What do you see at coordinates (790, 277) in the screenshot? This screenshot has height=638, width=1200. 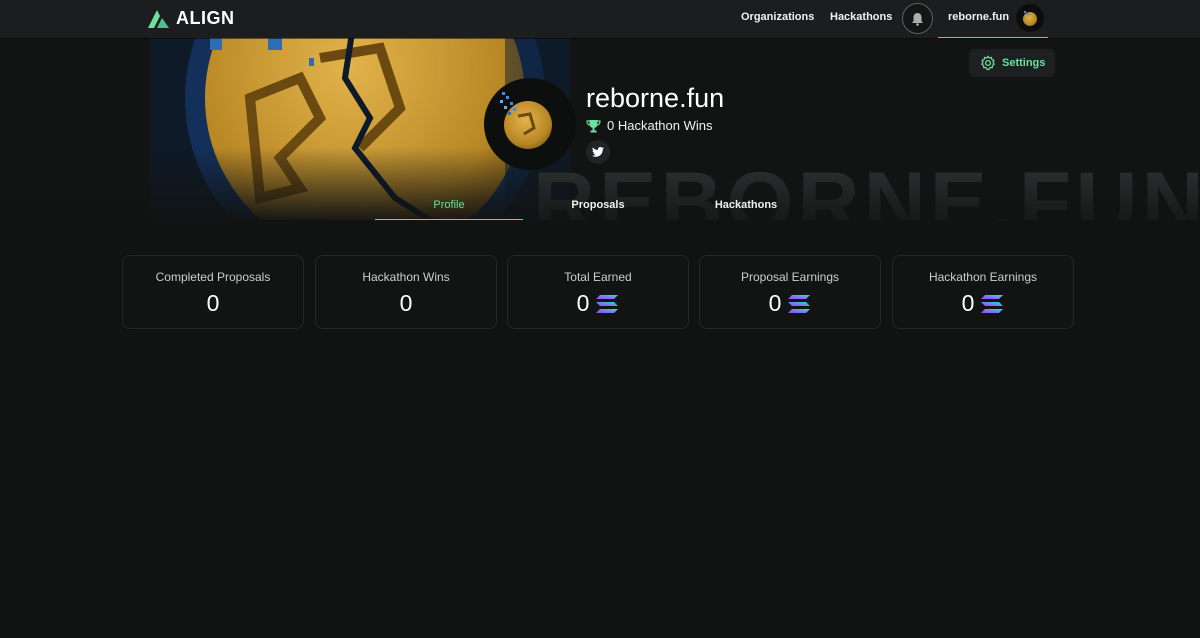 I see `stat-label: Proposal Earnings` at bounding box center [790, 277].